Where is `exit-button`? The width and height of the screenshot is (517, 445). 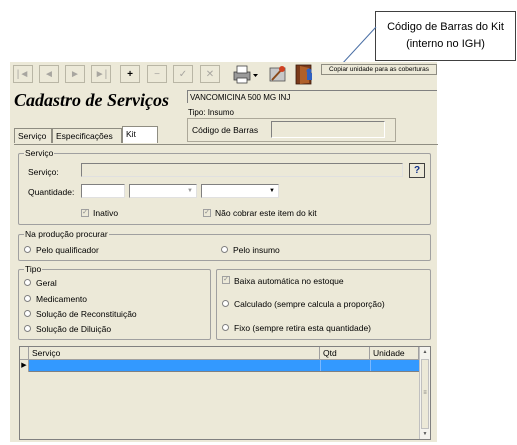 exit-button is located at coordinates (305, 74).